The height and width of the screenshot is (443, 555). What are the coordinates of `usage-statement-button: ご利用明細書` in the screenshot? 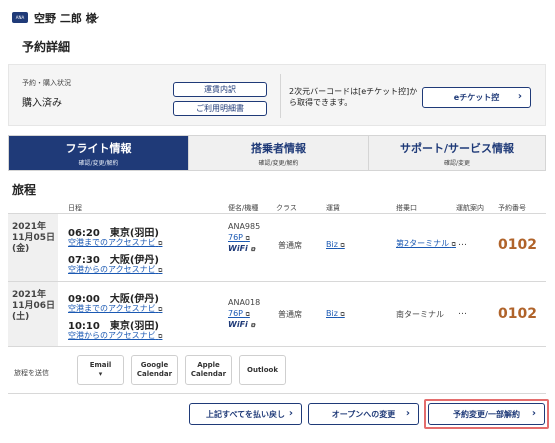 It's located at (220, 108).